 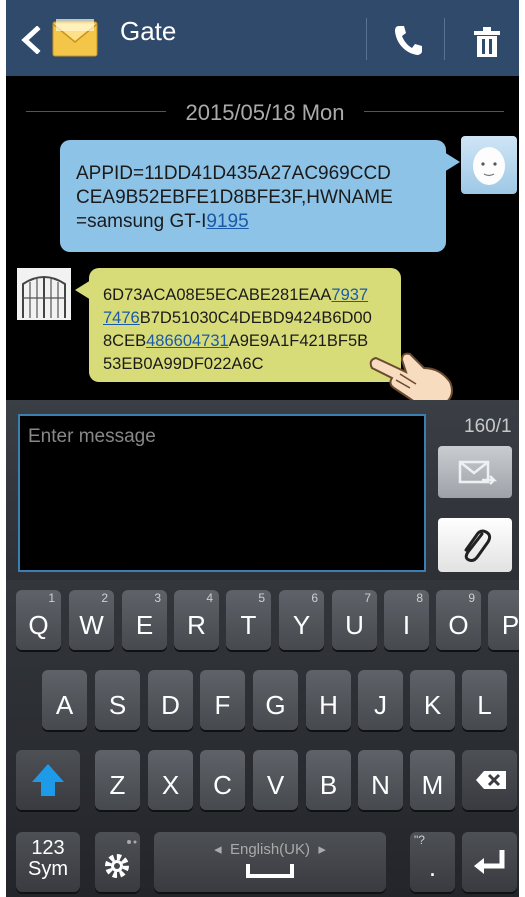 I want to click on language-label: ◂ English(UK) ▸, so click(x=270, y=849).